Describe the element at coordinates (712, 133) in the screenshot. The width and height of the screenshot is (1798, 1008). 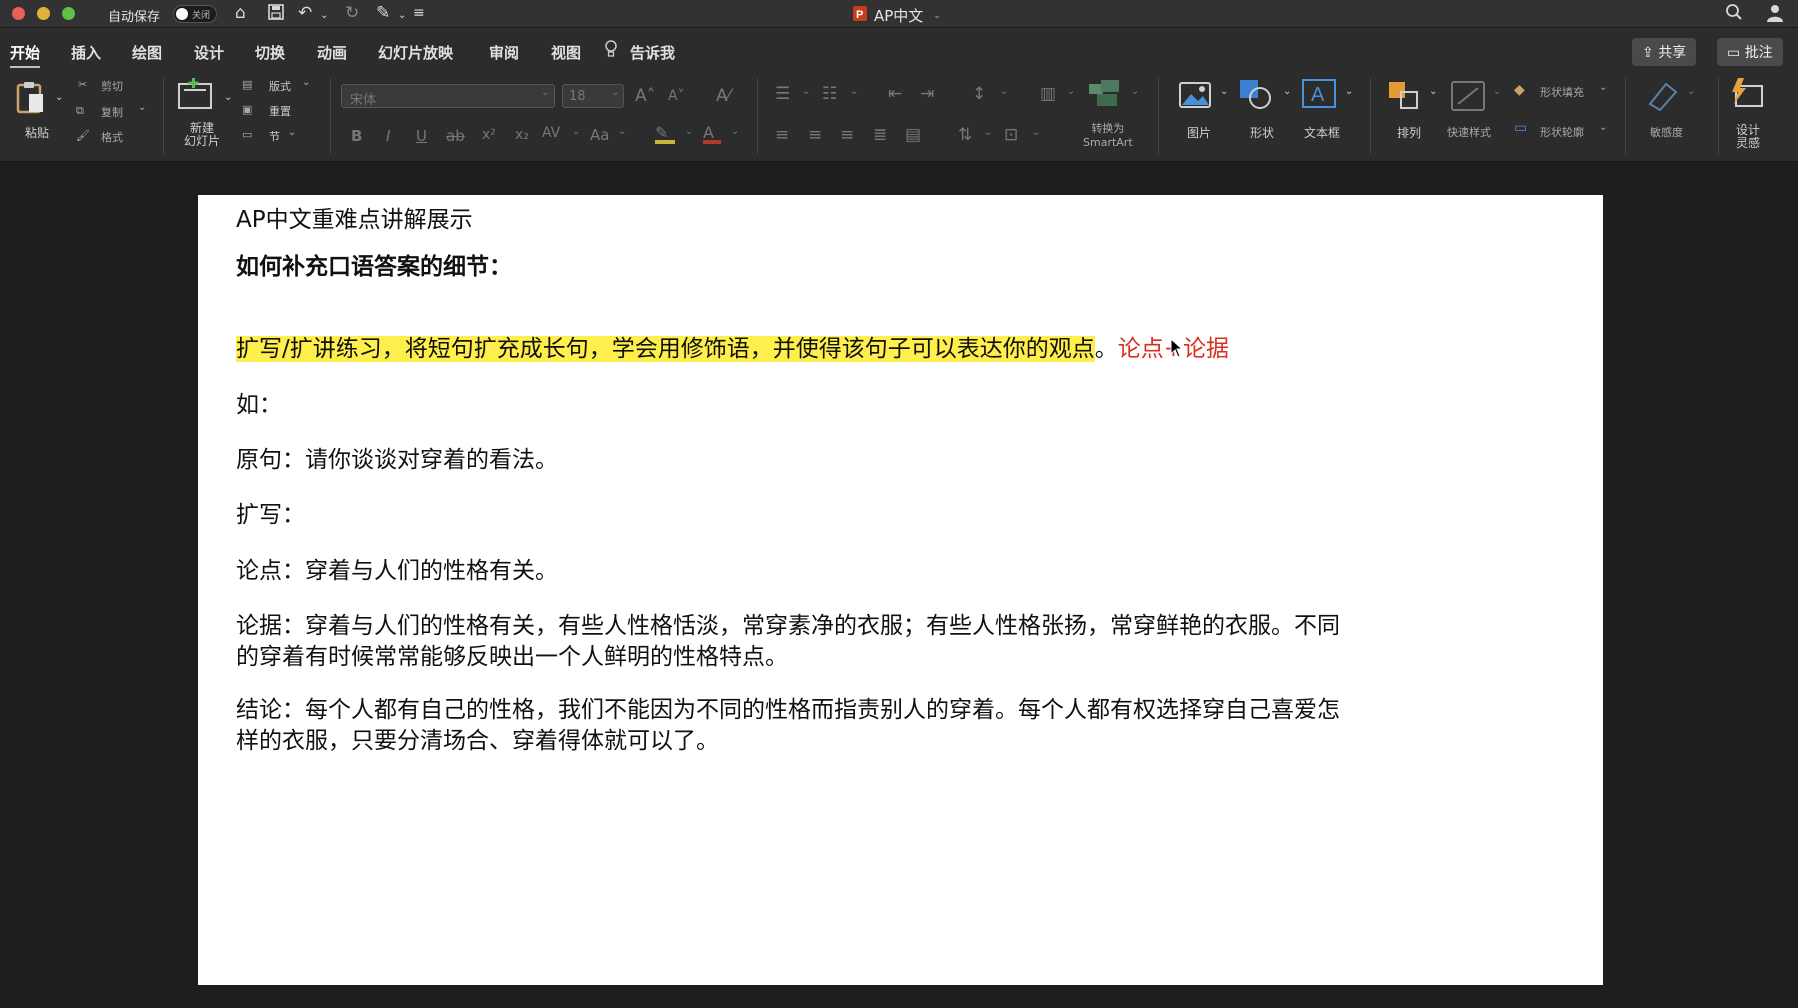
I see `font-color-icon: A` at that location.